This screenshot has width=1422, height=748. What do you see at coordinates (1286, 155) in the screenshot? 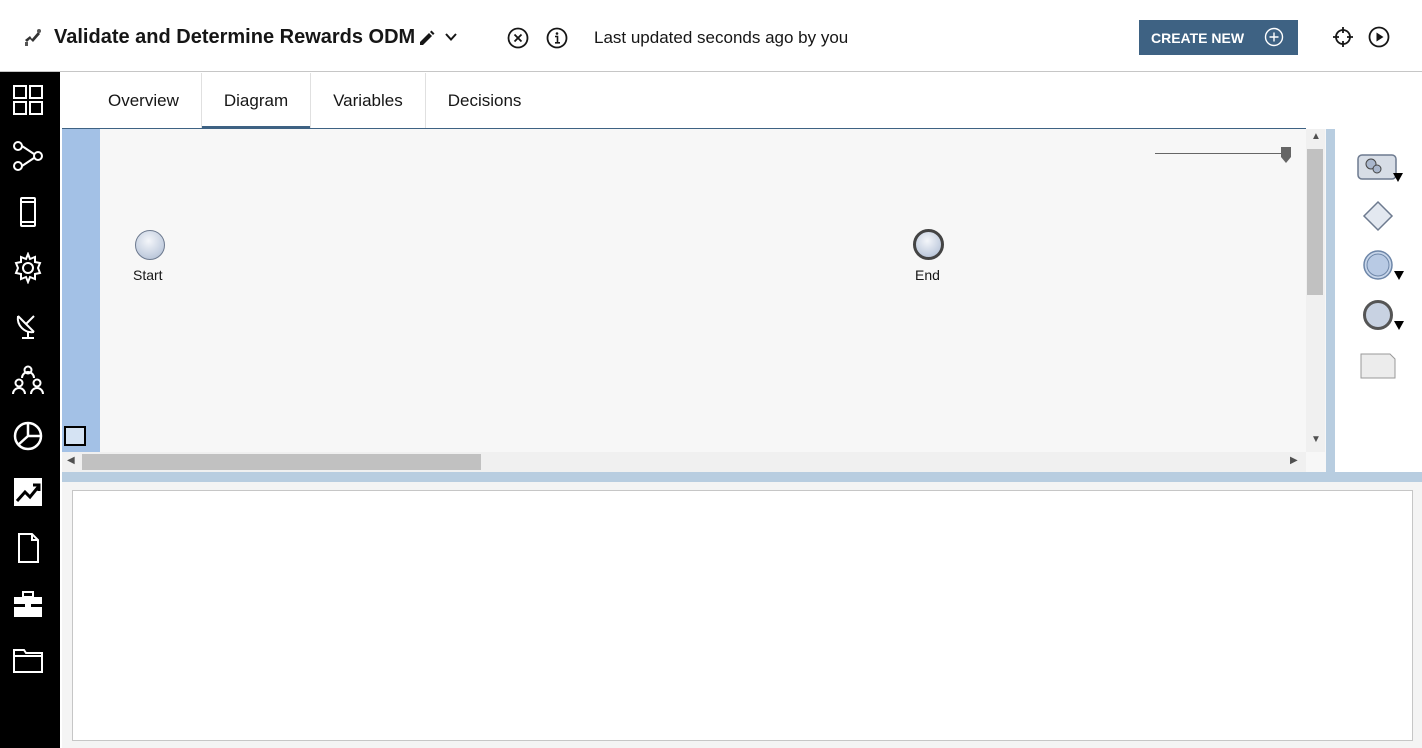
I see `zoom-slider-handle` at bounding box center [1286, 155].